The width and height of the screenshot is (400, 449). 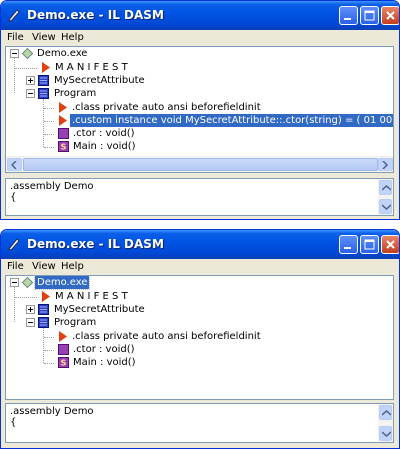 I want to click on scroll-right-button, so click(x=385, y=164).